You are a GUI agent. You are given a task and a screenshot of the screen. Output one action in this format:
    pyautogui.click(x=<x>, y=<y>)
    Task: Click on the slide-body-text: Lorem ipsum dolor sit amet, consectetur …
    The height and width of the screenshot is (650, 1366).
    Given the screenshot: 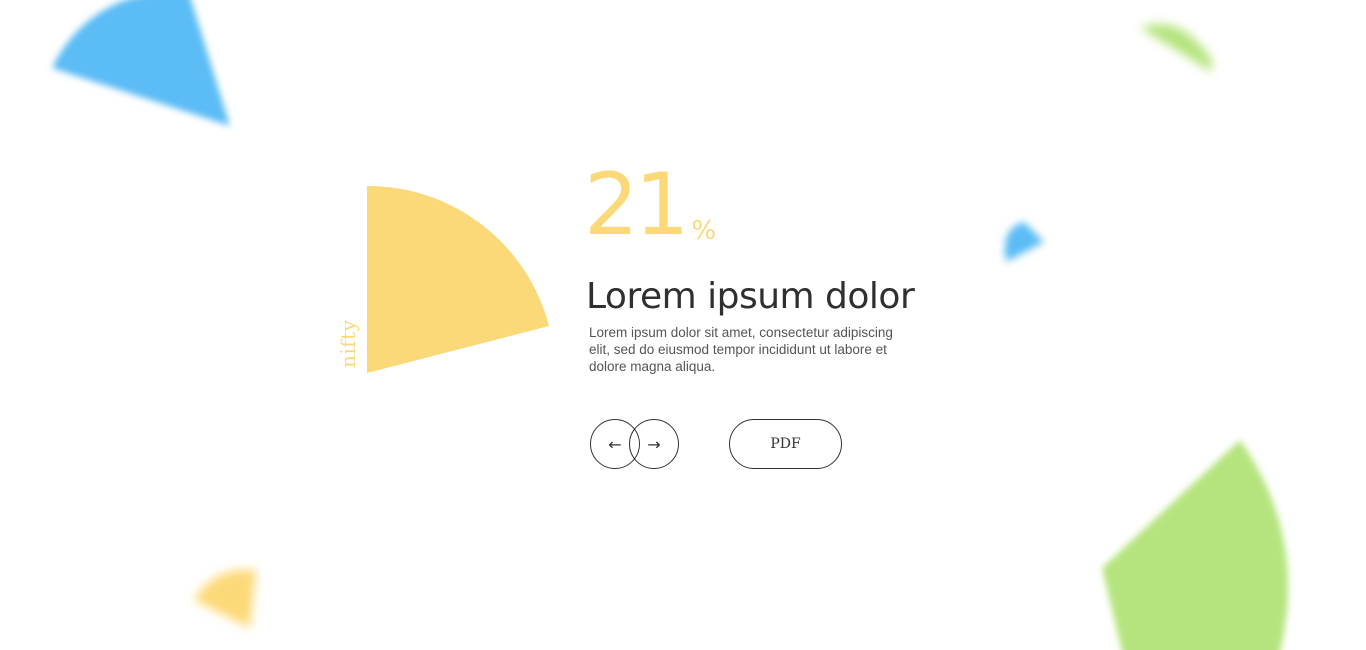 What is the action you would take?
    pyautogui.click(x=741, y=349)
    